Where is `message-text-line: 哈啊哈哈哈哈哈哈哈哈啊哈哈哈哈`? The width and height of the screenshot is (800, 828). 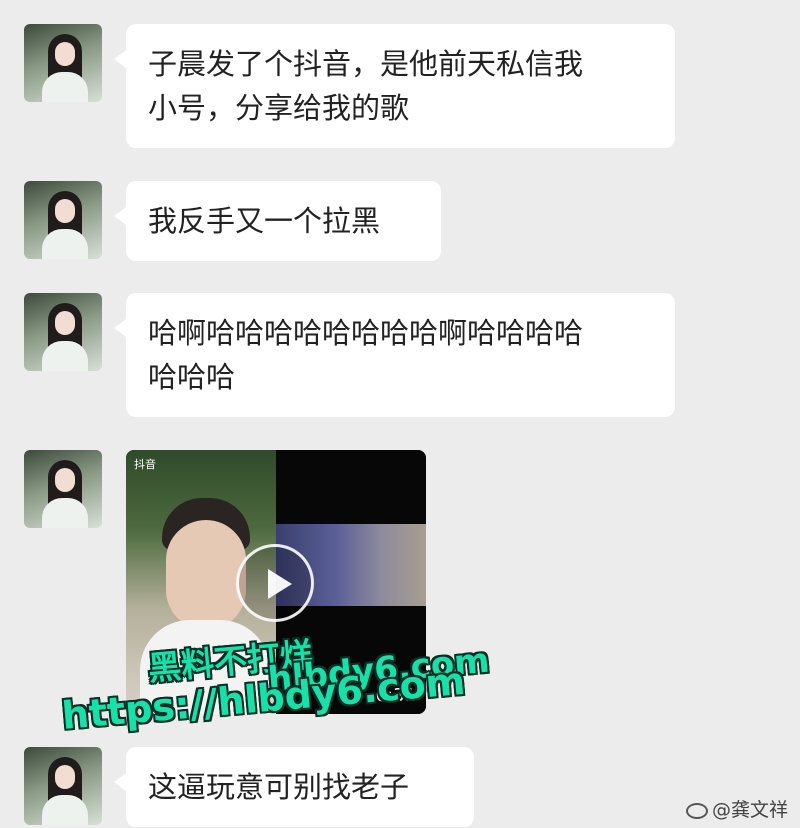
message-text-line: 哈啊哈哈哈哈哈哈哈哈啊哈哈哈哈 is located at coordinates (366, 333).